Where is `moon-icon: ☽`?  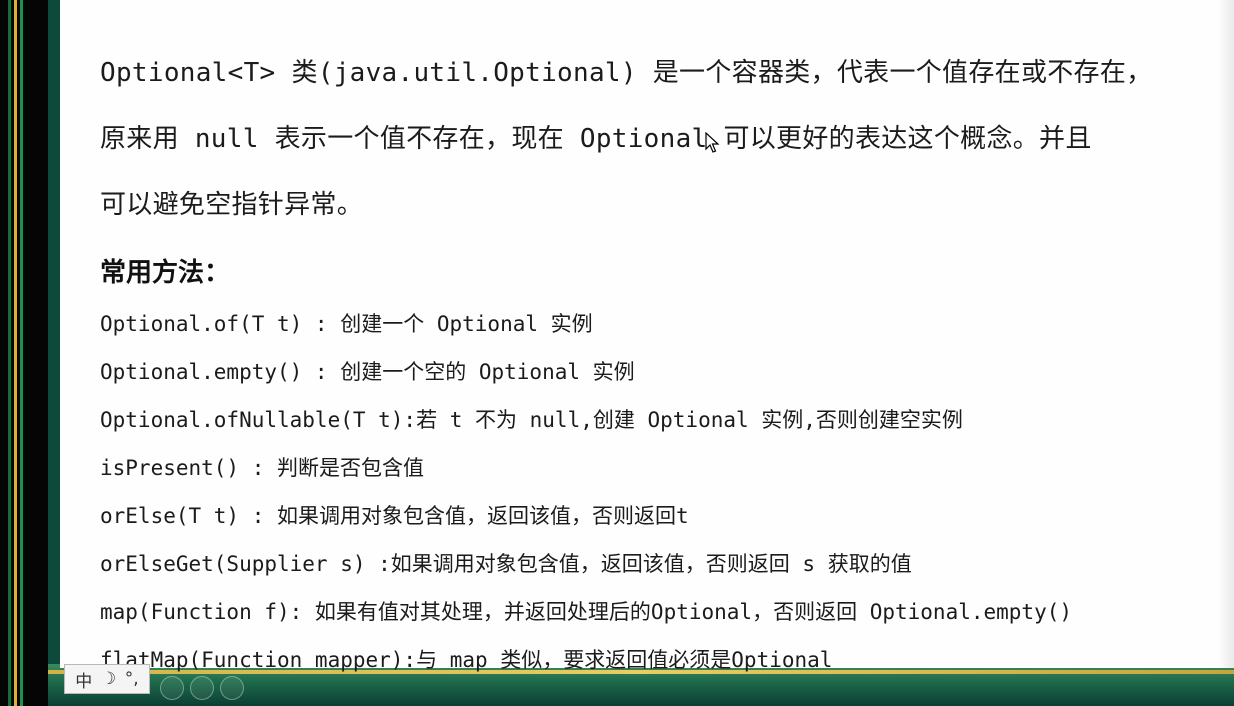 moon-icon: ☽ is located at coordinates (108, 679).